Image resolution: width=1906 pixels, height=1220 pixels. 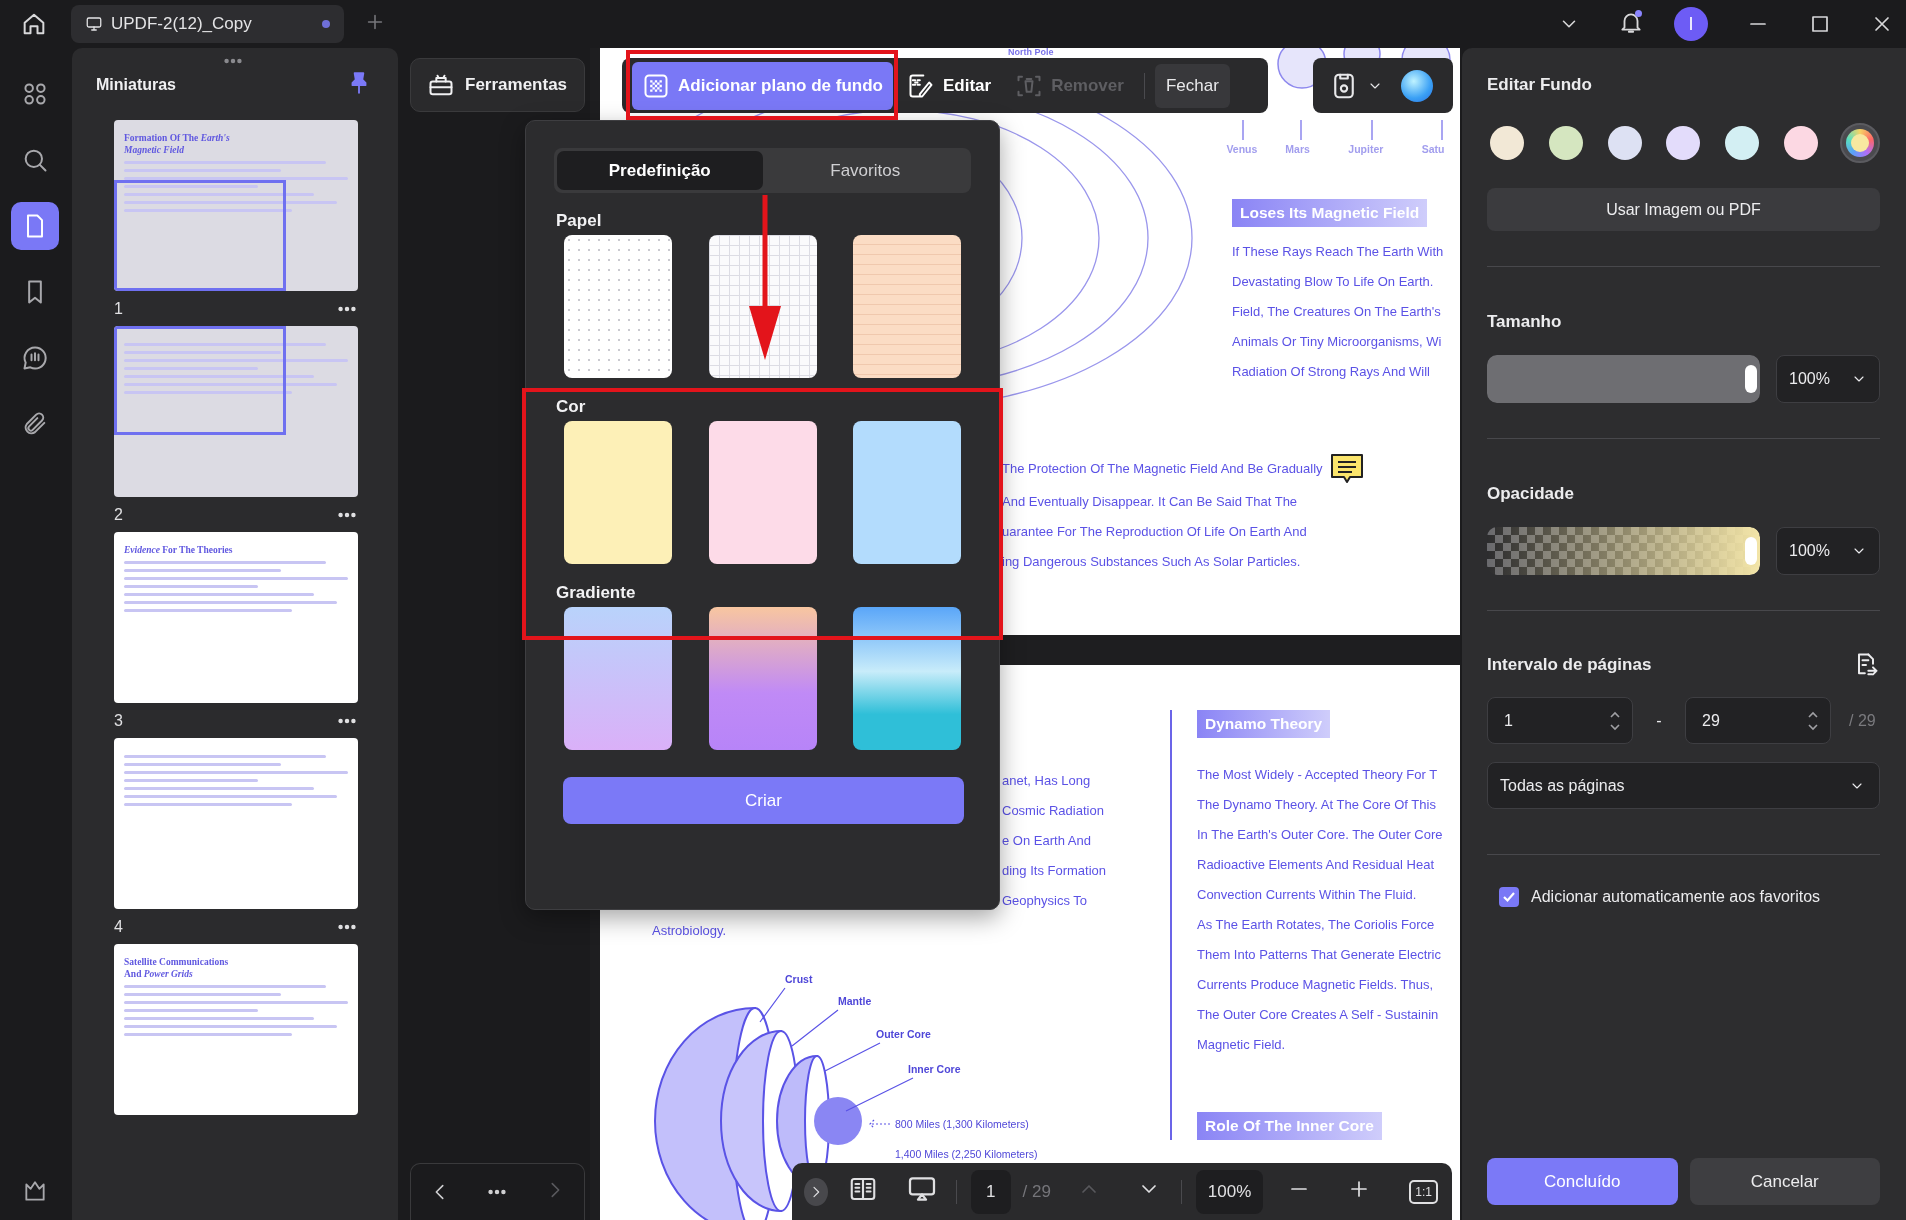 What do you see at coordinates (1331, 372) in the screenshot?
I see `text-line: Radiation Of Strong Rays And Will` at bounding box center [1331, 372].